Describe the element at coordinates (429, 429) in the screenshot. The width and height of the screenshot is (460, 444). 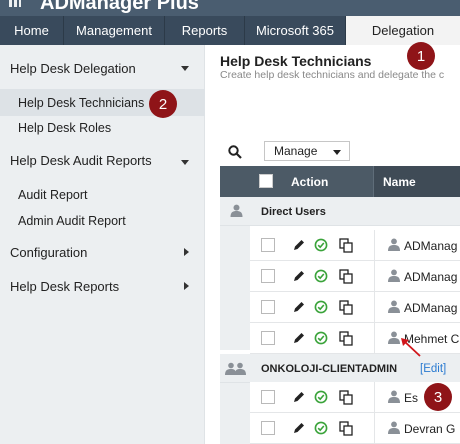
I see `user-name: Devran G` at that location.